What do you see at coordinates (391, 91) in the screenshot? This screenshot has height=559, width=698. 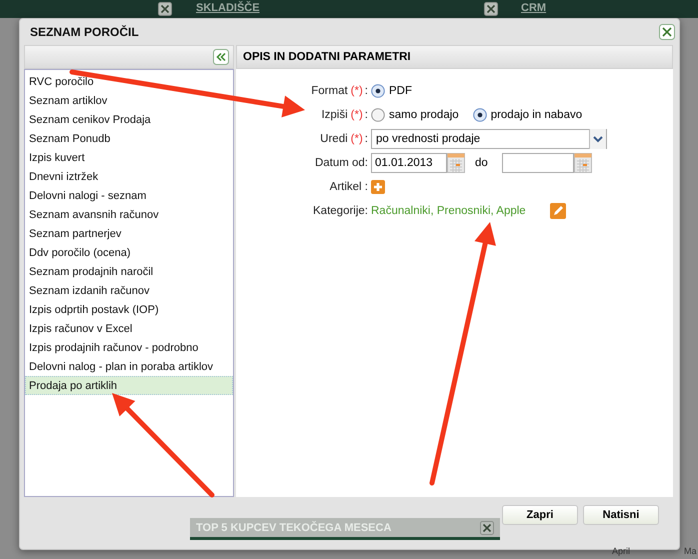 I see `radio-option: PDF` at bounding box center [391, 91].